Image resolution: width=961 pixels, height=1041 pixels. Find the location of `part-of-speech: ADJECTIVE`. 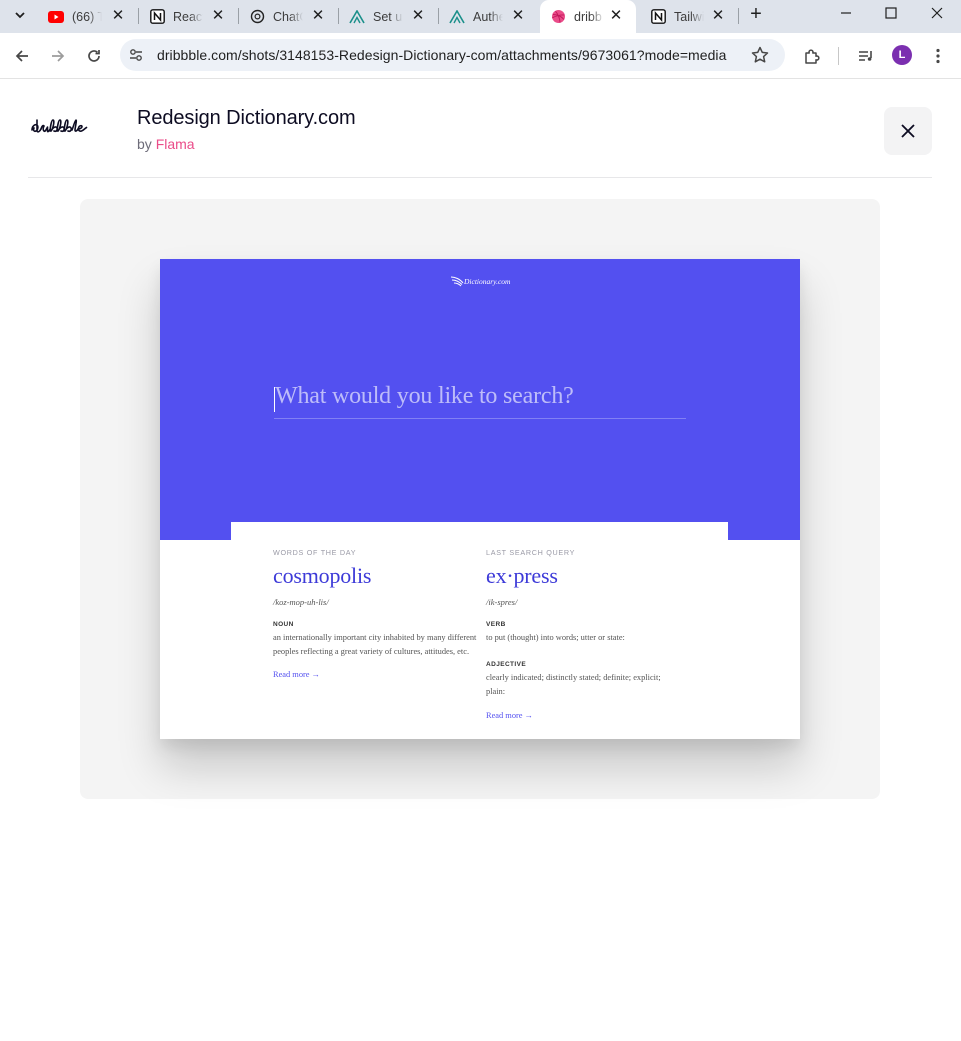

part-of-speech: ADJECTIVE is located at coordinates (506, 665).